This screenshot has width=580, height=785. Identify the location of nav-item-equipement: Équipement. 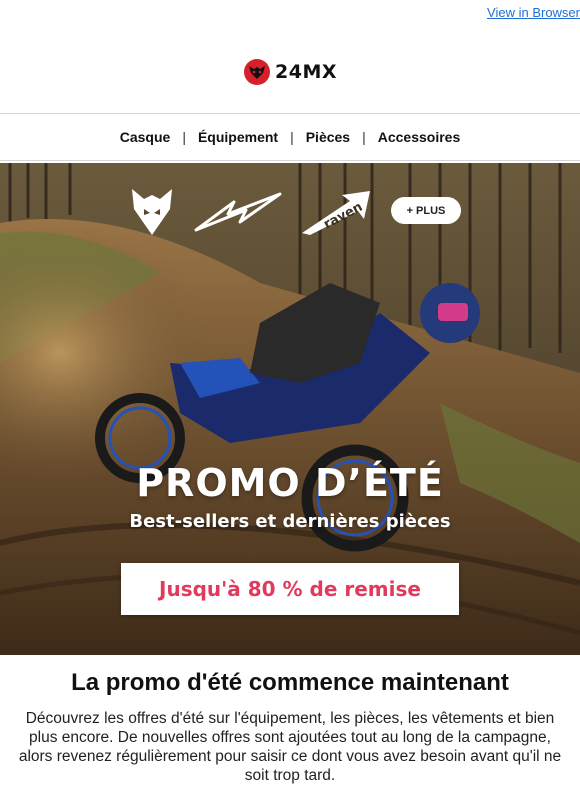
(238, 137).